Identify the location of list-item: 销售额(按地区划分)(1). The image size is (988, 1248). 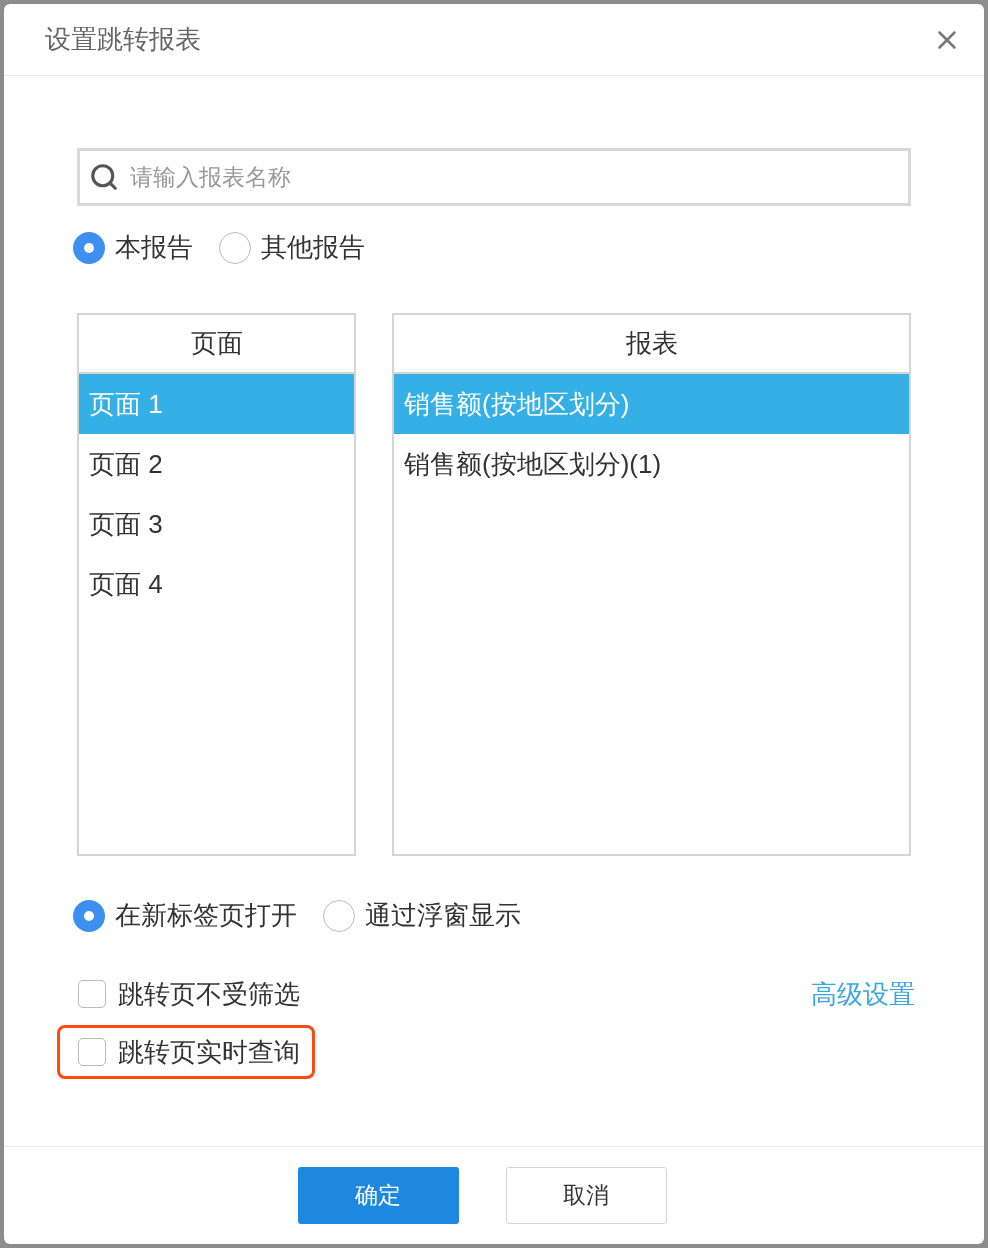
(651, 464).